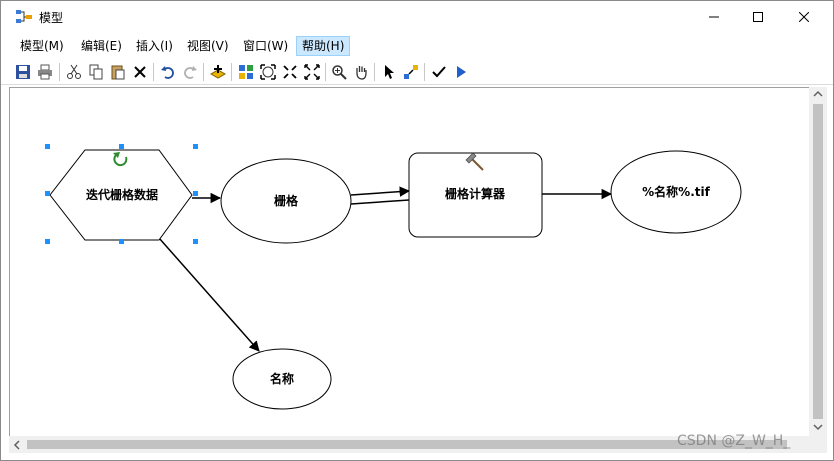  What do you see at coordinates (24, 16) in the screenshot?
I see `model-builder-icon` at bounding box center [24, 16].